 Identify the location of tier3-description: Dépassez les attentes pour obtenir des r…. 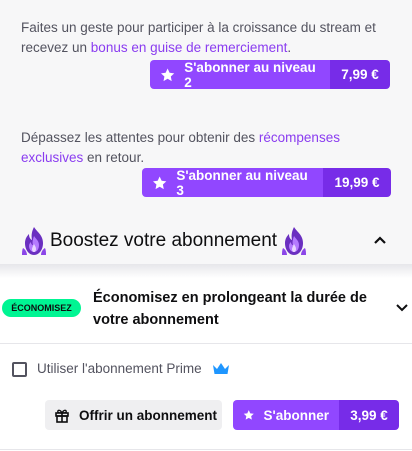
(208, 148).